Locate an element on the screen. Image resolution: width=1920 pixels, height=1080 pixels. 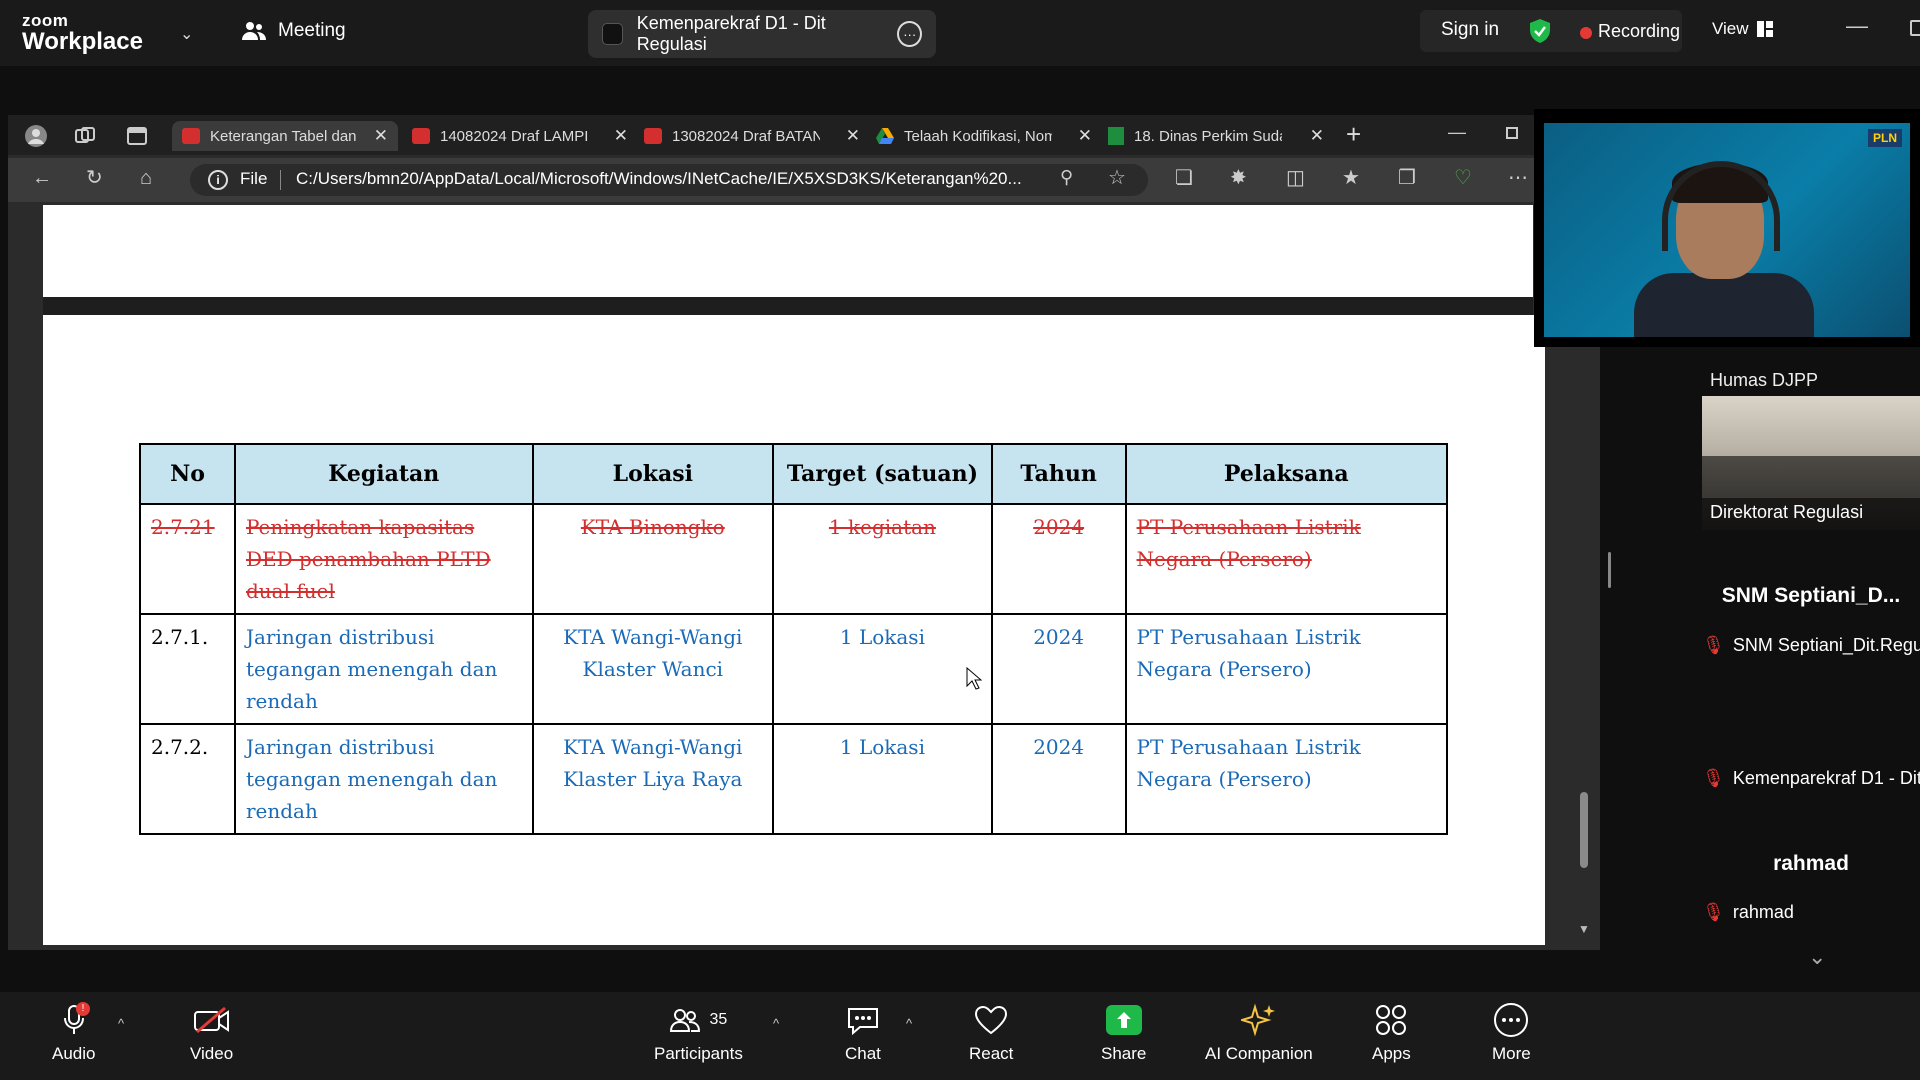
cell-target: 1 Lokasi is located at coordinates (882, 779).